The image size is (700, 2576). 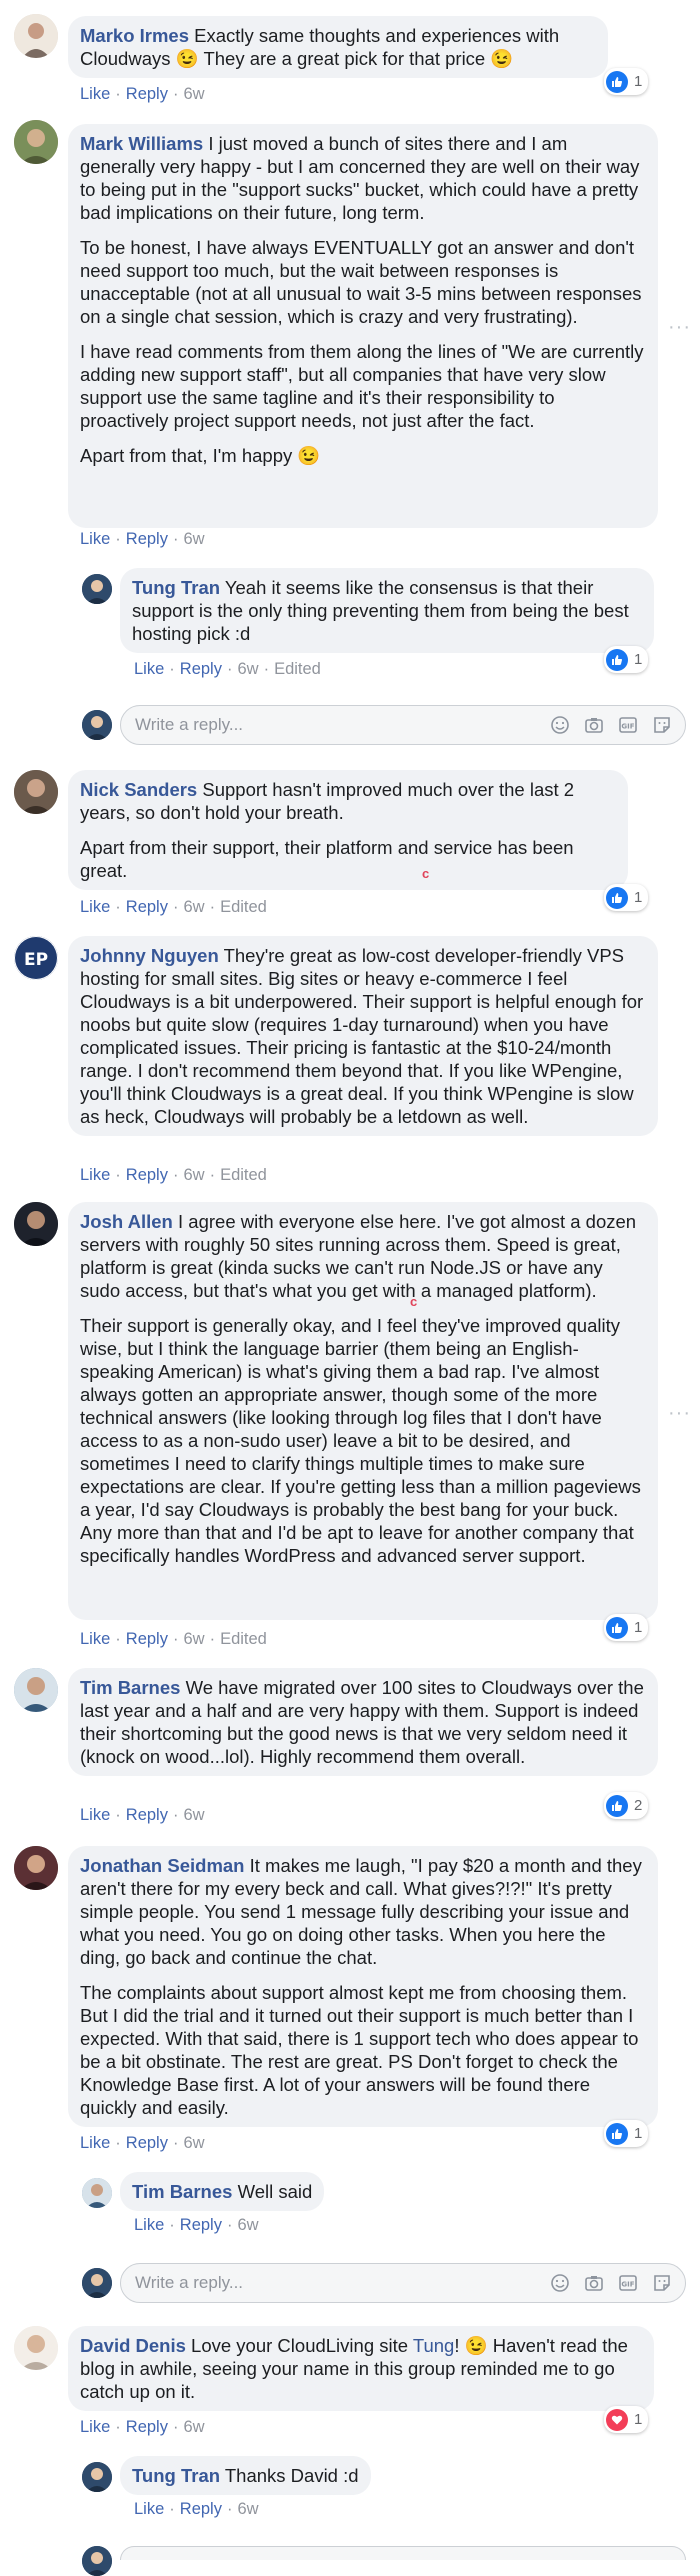 What do you see at coordinates (134, 35) in the screenshot?
I see `author-name: Marko Irmes` at bounding box center [134, 35].